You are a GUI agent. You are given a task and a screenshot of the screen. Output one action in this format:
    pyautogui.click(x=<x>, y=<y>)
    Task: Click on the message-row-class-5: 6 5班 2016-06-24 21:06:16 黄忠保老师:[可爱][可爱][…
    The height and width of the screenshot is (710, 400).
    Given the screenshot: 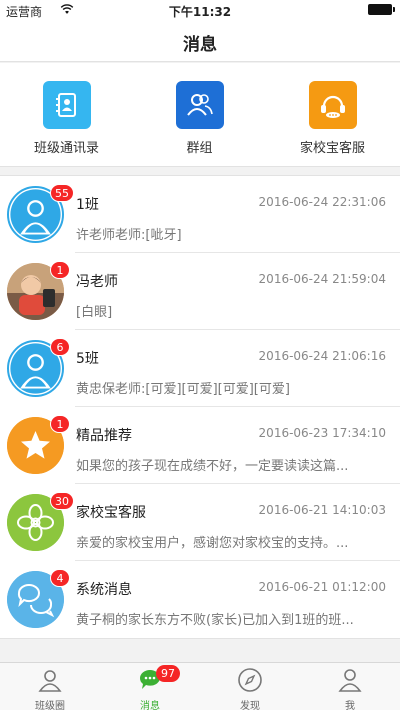 What is the action you would take?
    pyautogui.click(x=200, y=368)
    